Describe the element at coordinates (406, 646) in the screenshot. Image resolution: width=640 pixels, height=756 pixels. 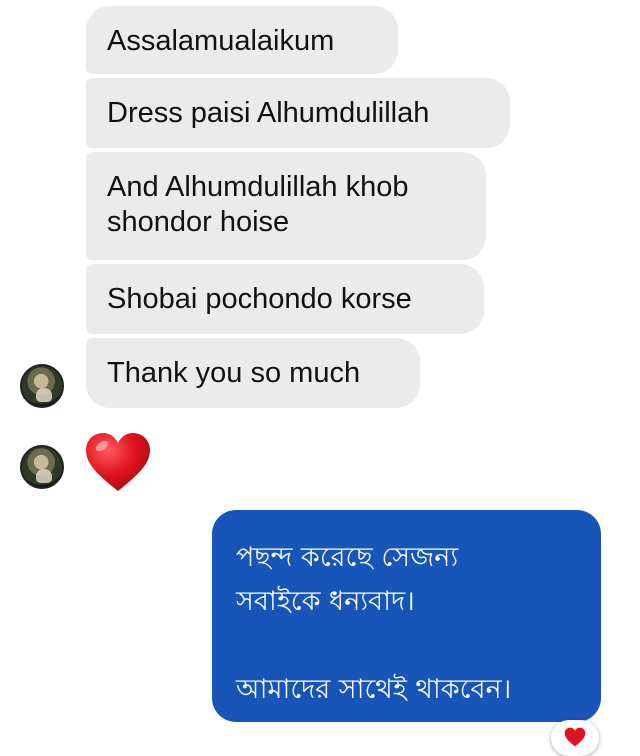
I see `outgoing-message-line` at that location.